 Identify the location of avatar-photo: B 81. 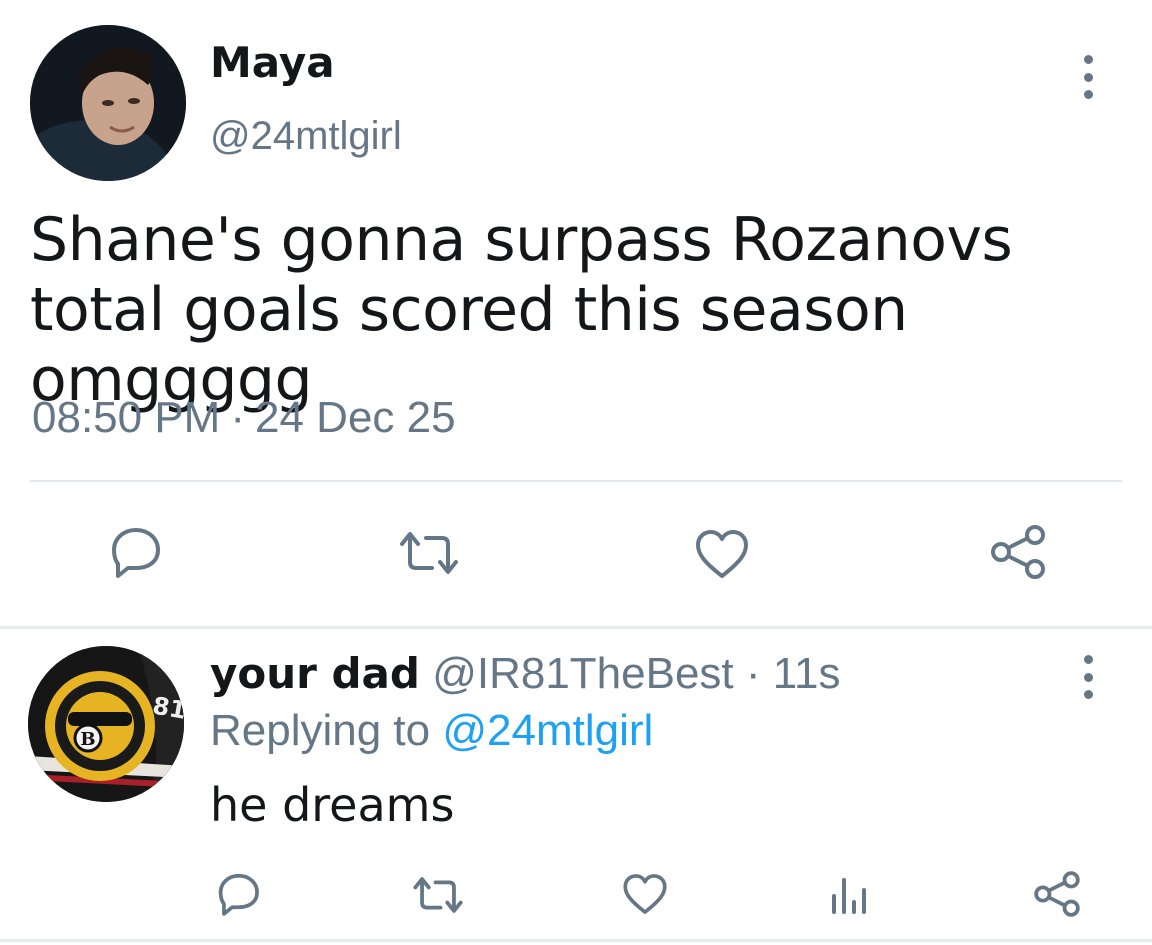
(106, 724).